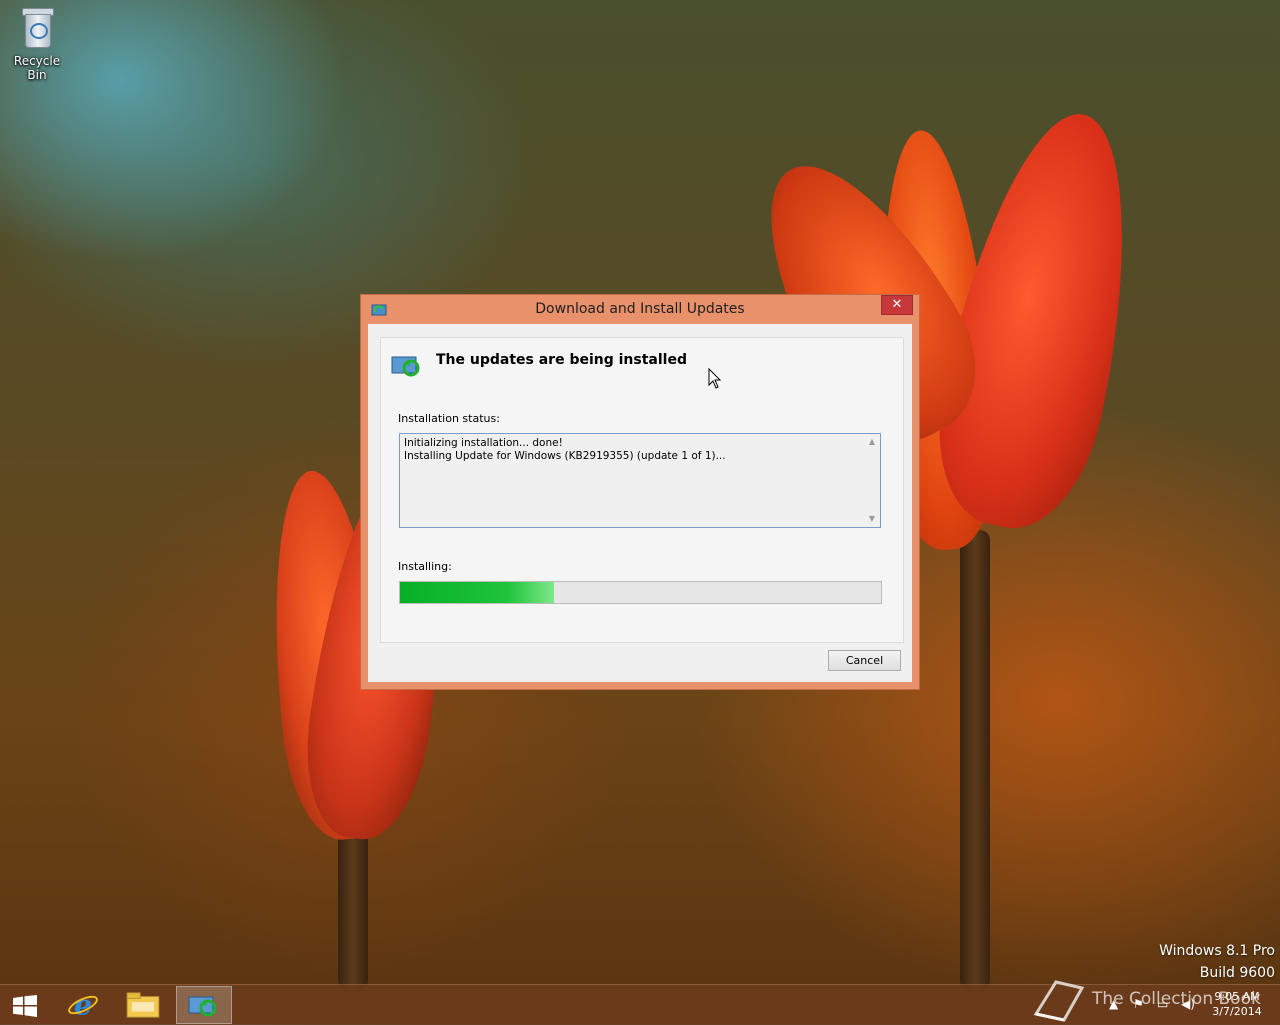 This screenshot has height=1025, width=1280. What do you see at coordinates (1217, 962) in the screenshot?
I see `windows-version-watermark: Windows 8.1 Pro Build 9600` at bounding box center [1217, 962].